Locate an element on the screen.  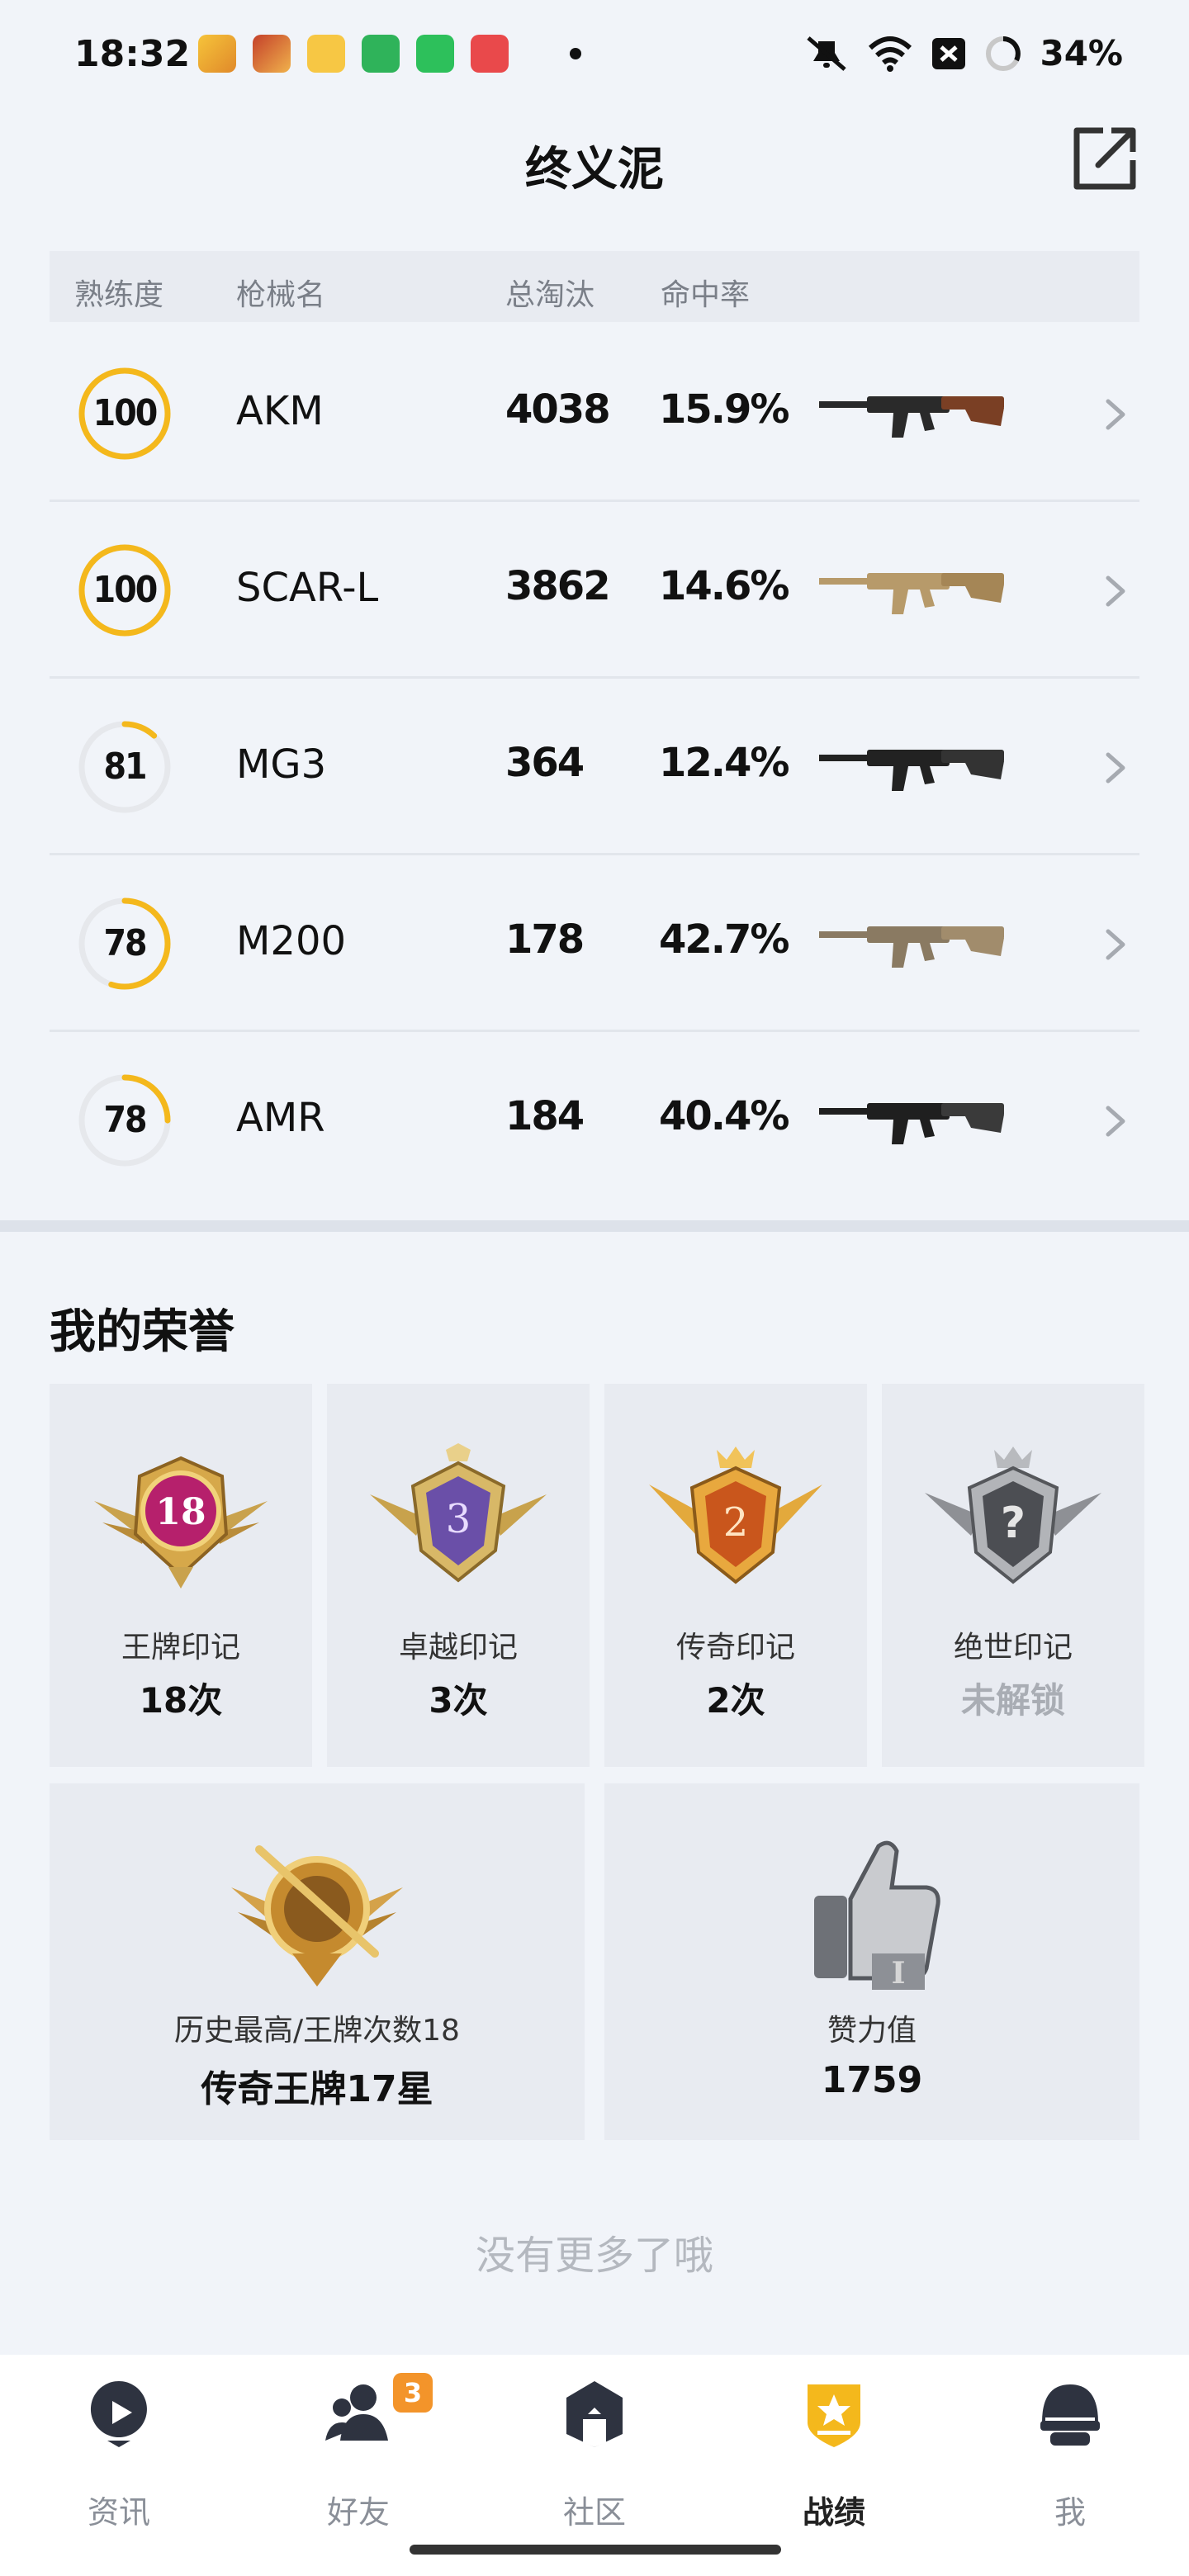
proficiency-value: 78 is located at coordinates (125, 1120).